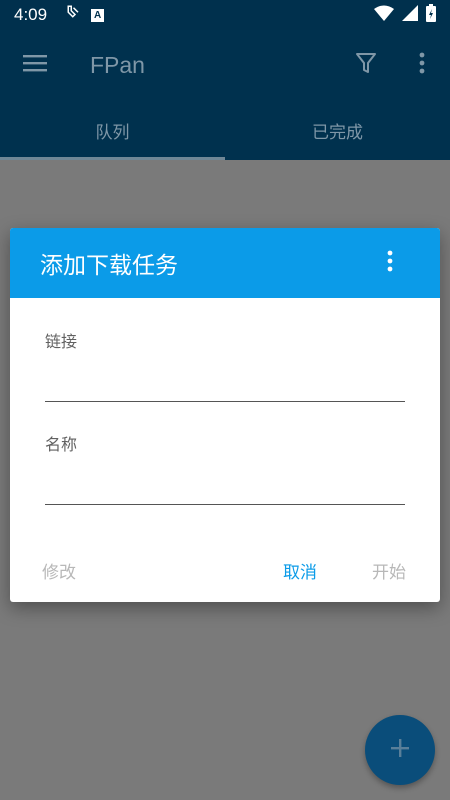  What do you see at coordinates (225, 65) in the screenshot?
I see `app-bar: FPan` at bounding box center [225, 65].